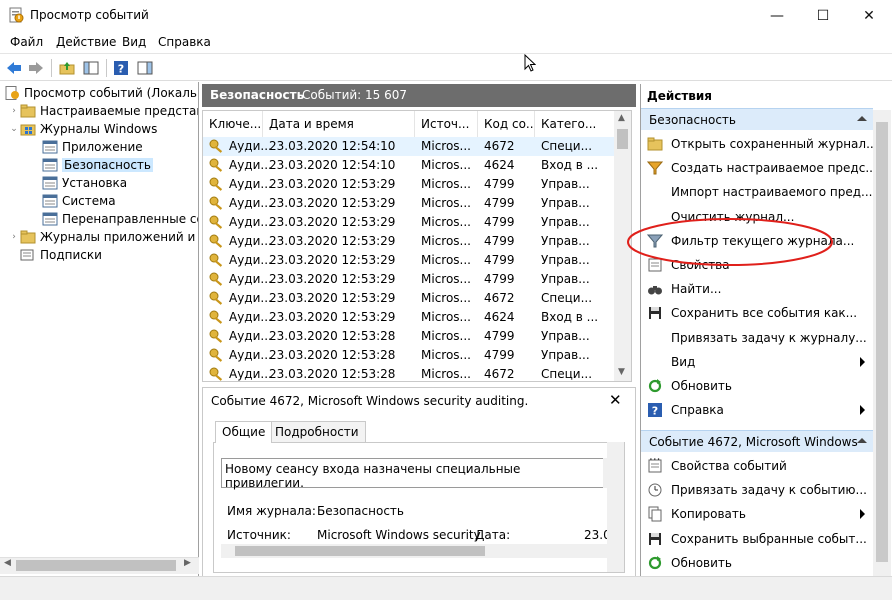 This screenshot has width=892, height=600. What do you see at coordinates (84, 183) in the screenshot?
I see `tree-item-setup: Установка` at bounding box center [84, 183].